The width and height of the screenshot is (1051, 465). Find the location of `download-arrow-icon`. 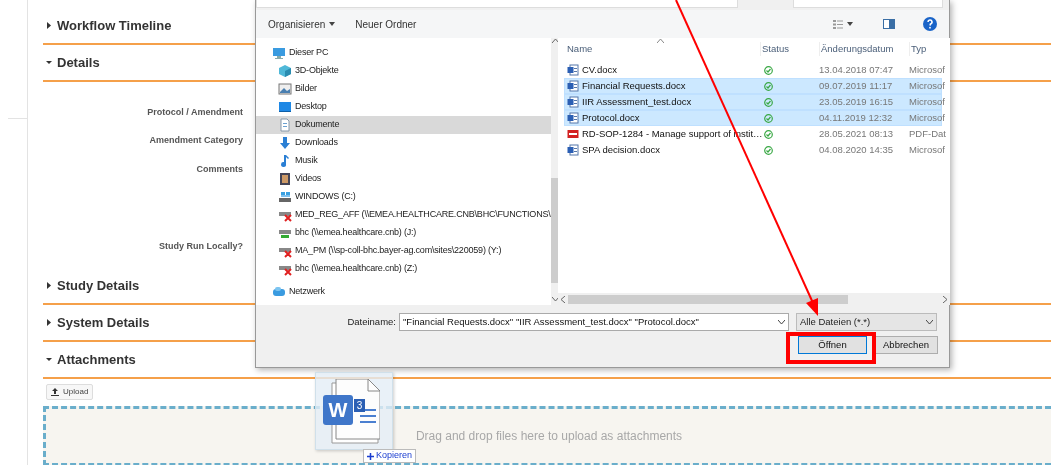

download-arrow-icon is located at coordinates (285, 143).